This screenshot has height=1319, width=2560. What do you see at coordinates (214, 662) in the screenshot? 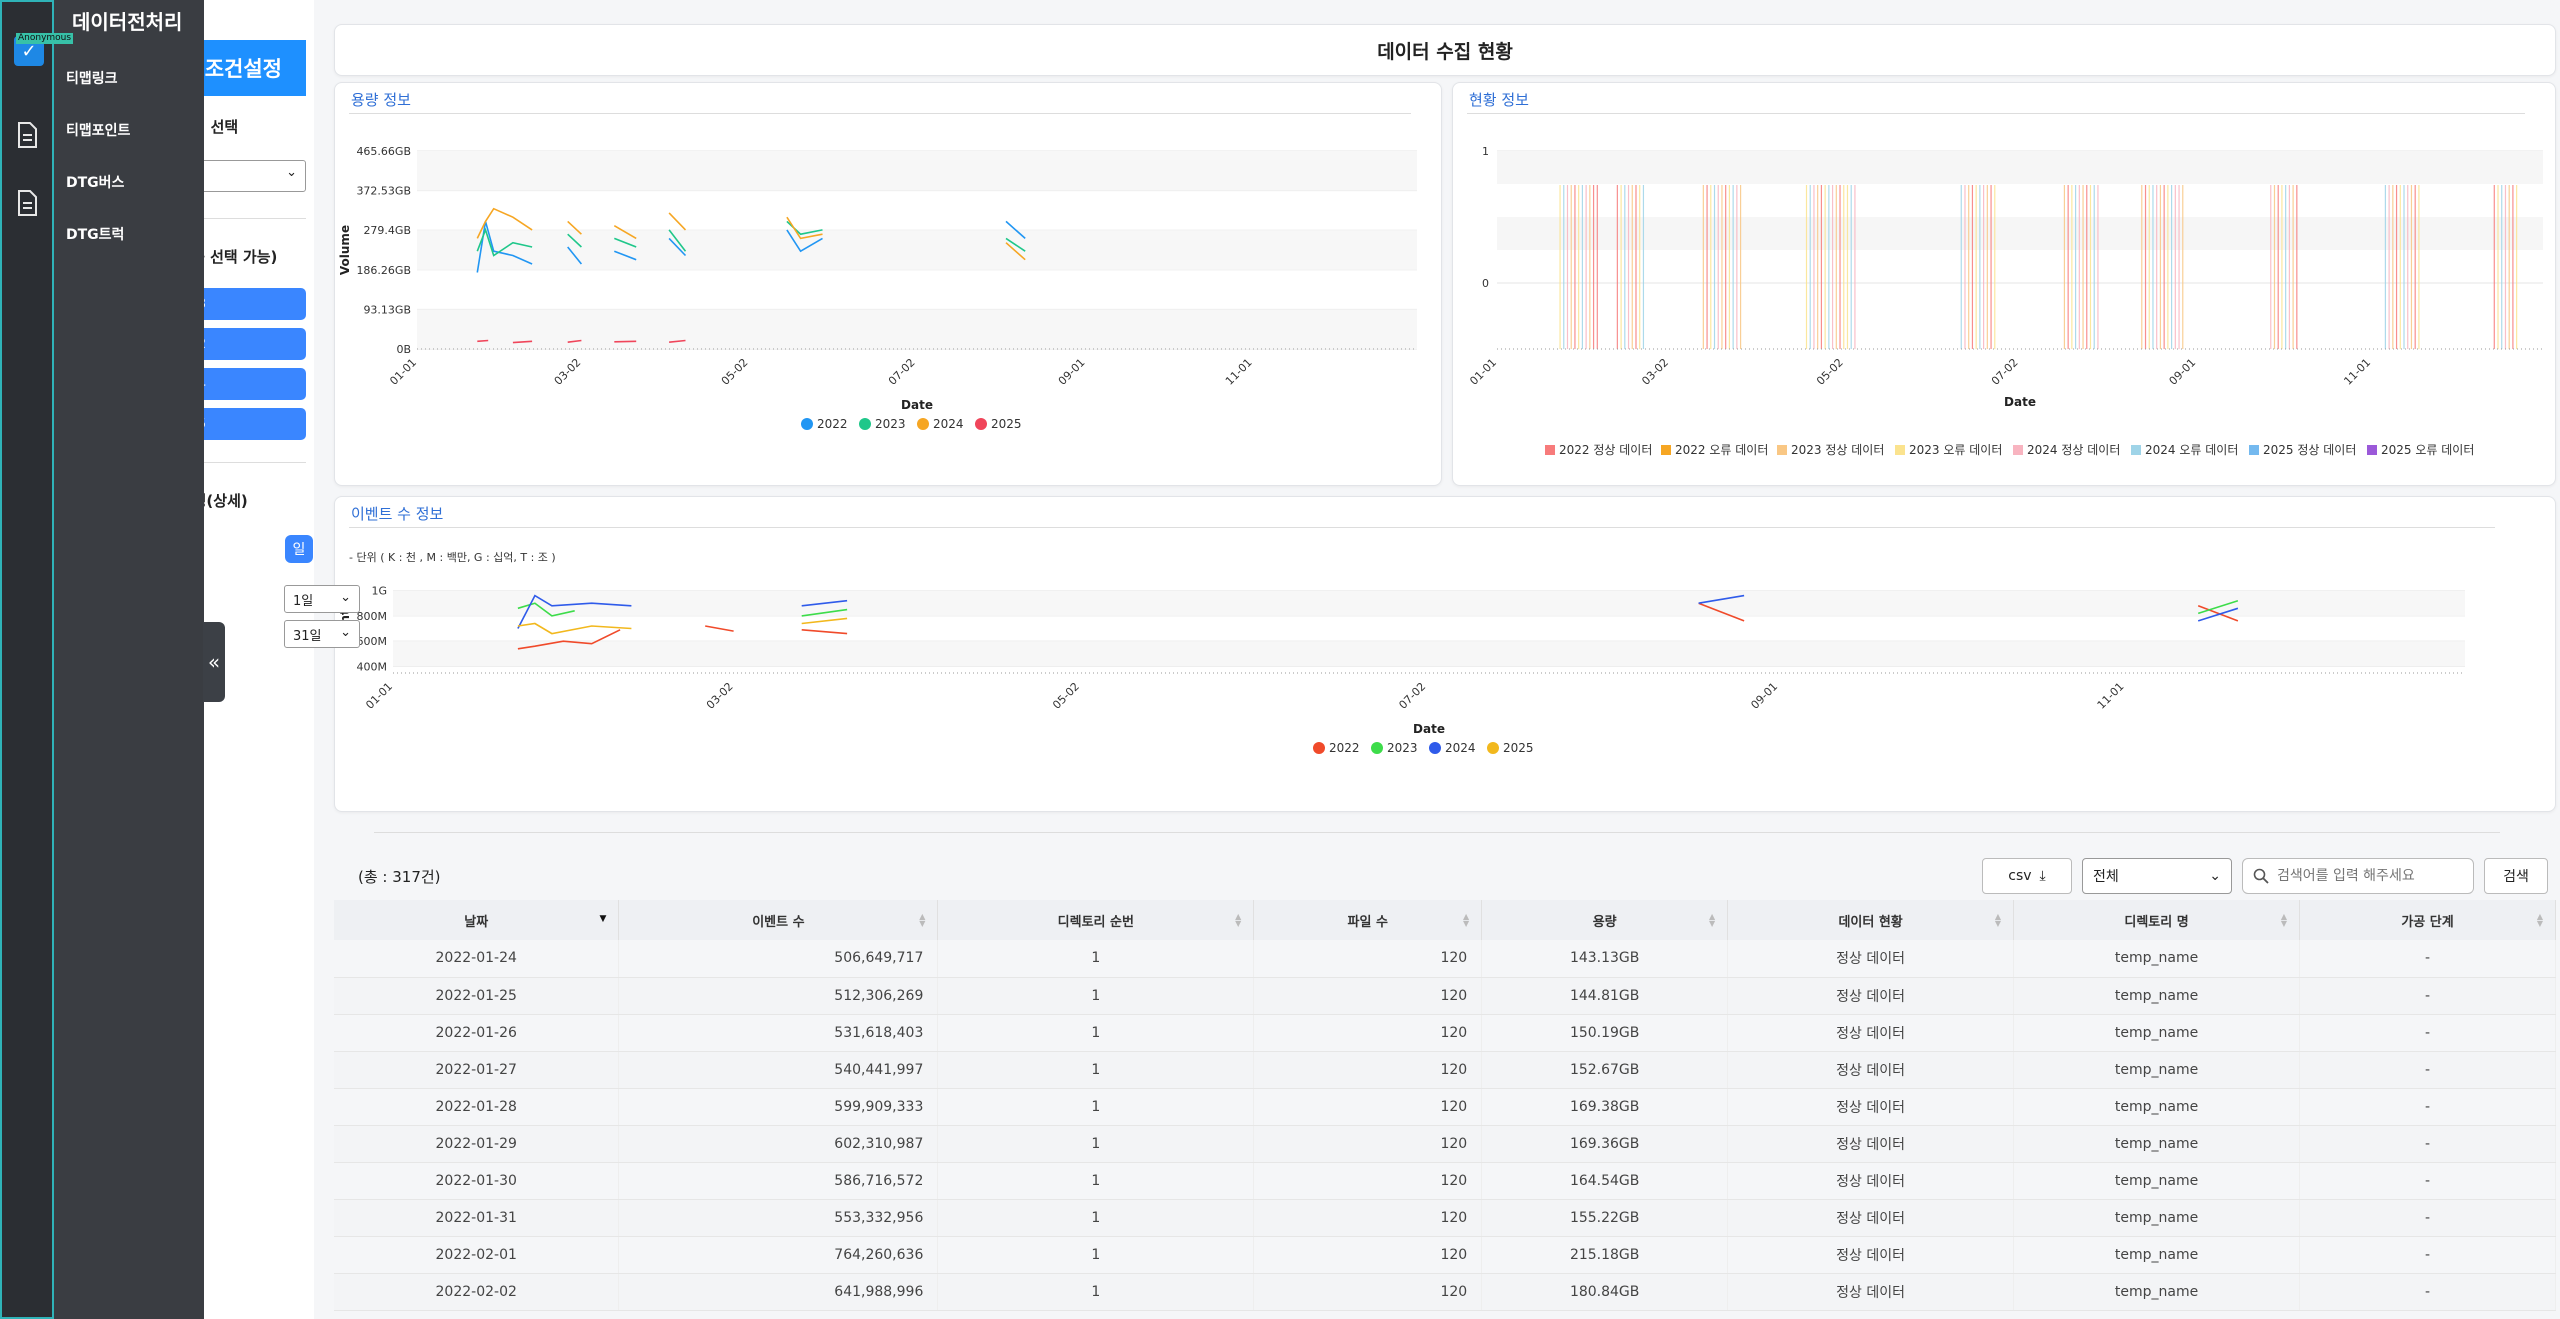
I see `collapse-panel-button: «` at bounding box center [214, 662].